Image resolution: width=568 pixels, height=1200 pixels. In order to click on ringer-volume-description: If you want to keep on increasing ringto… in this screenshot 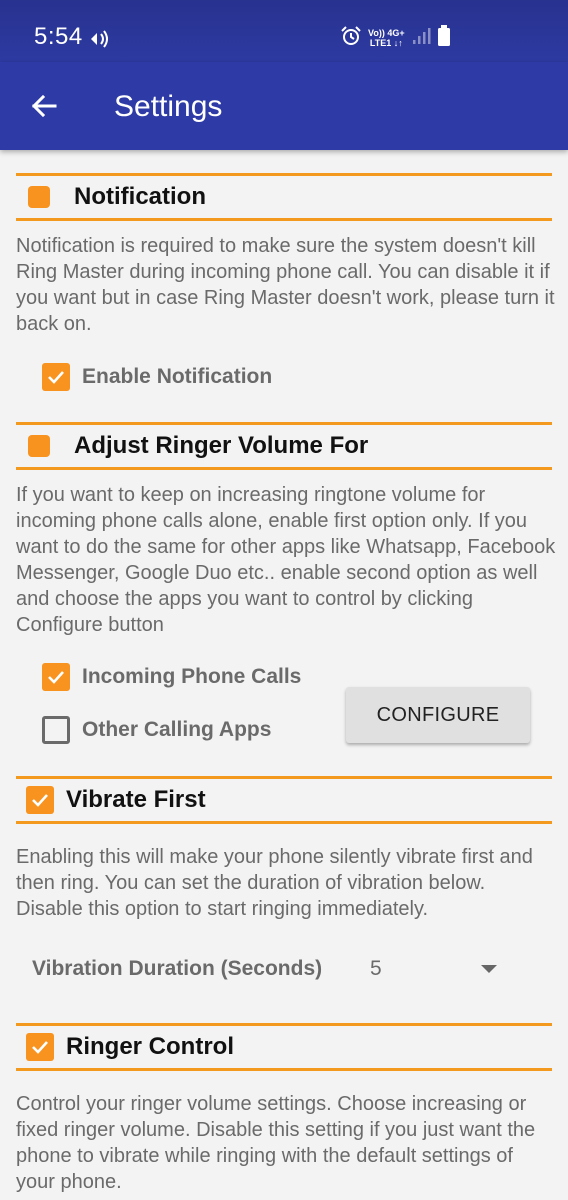, I will do `click(286, 560)`.